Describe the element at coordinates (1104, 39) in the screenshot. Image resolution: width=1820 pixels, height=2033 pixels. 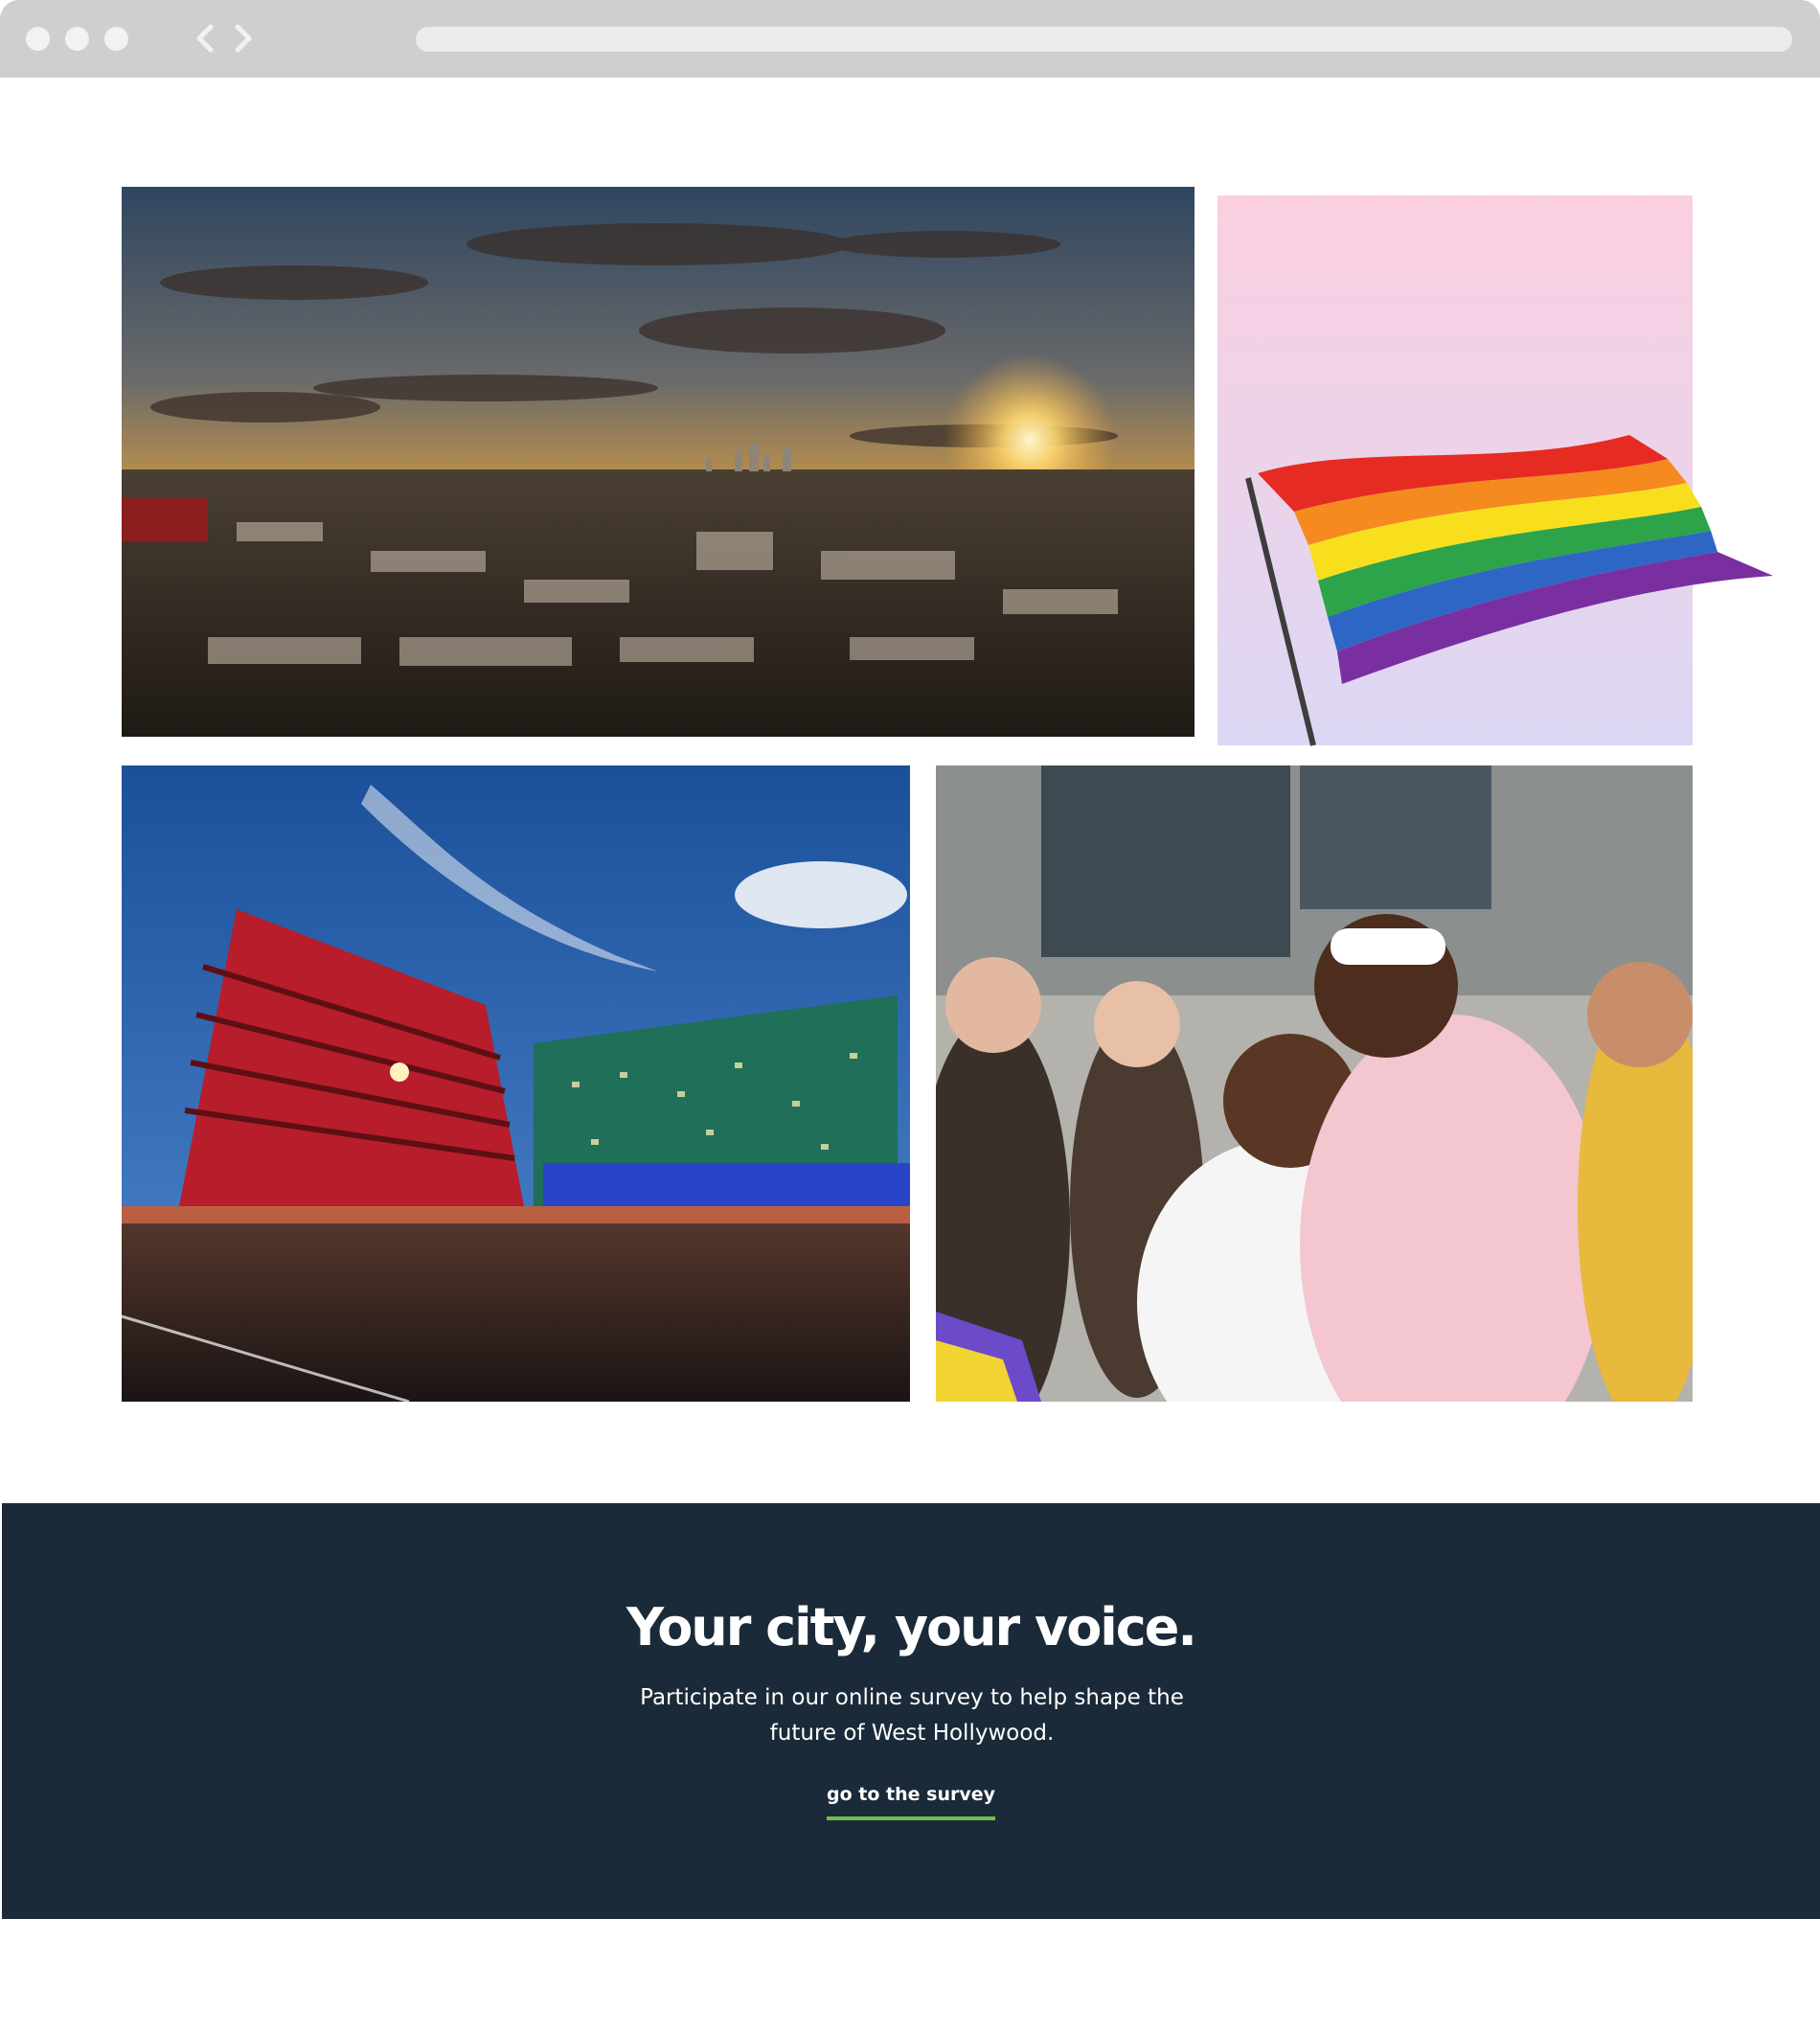
I see `address-bar` at that location.